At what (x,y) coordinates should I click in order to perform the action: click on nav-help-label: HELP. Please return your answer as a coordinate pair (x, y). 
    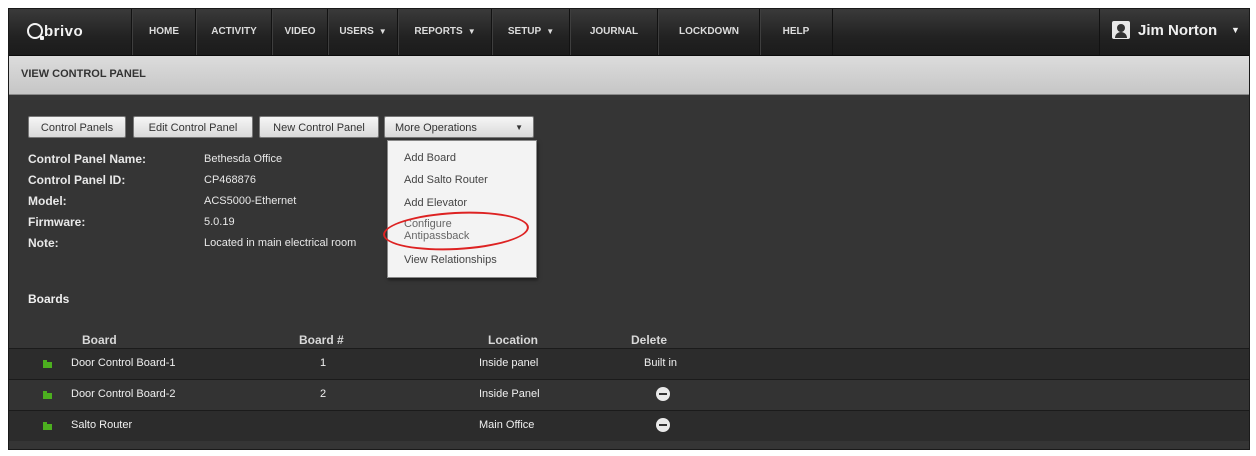
    Looking at the image, I should click on (796, 31).